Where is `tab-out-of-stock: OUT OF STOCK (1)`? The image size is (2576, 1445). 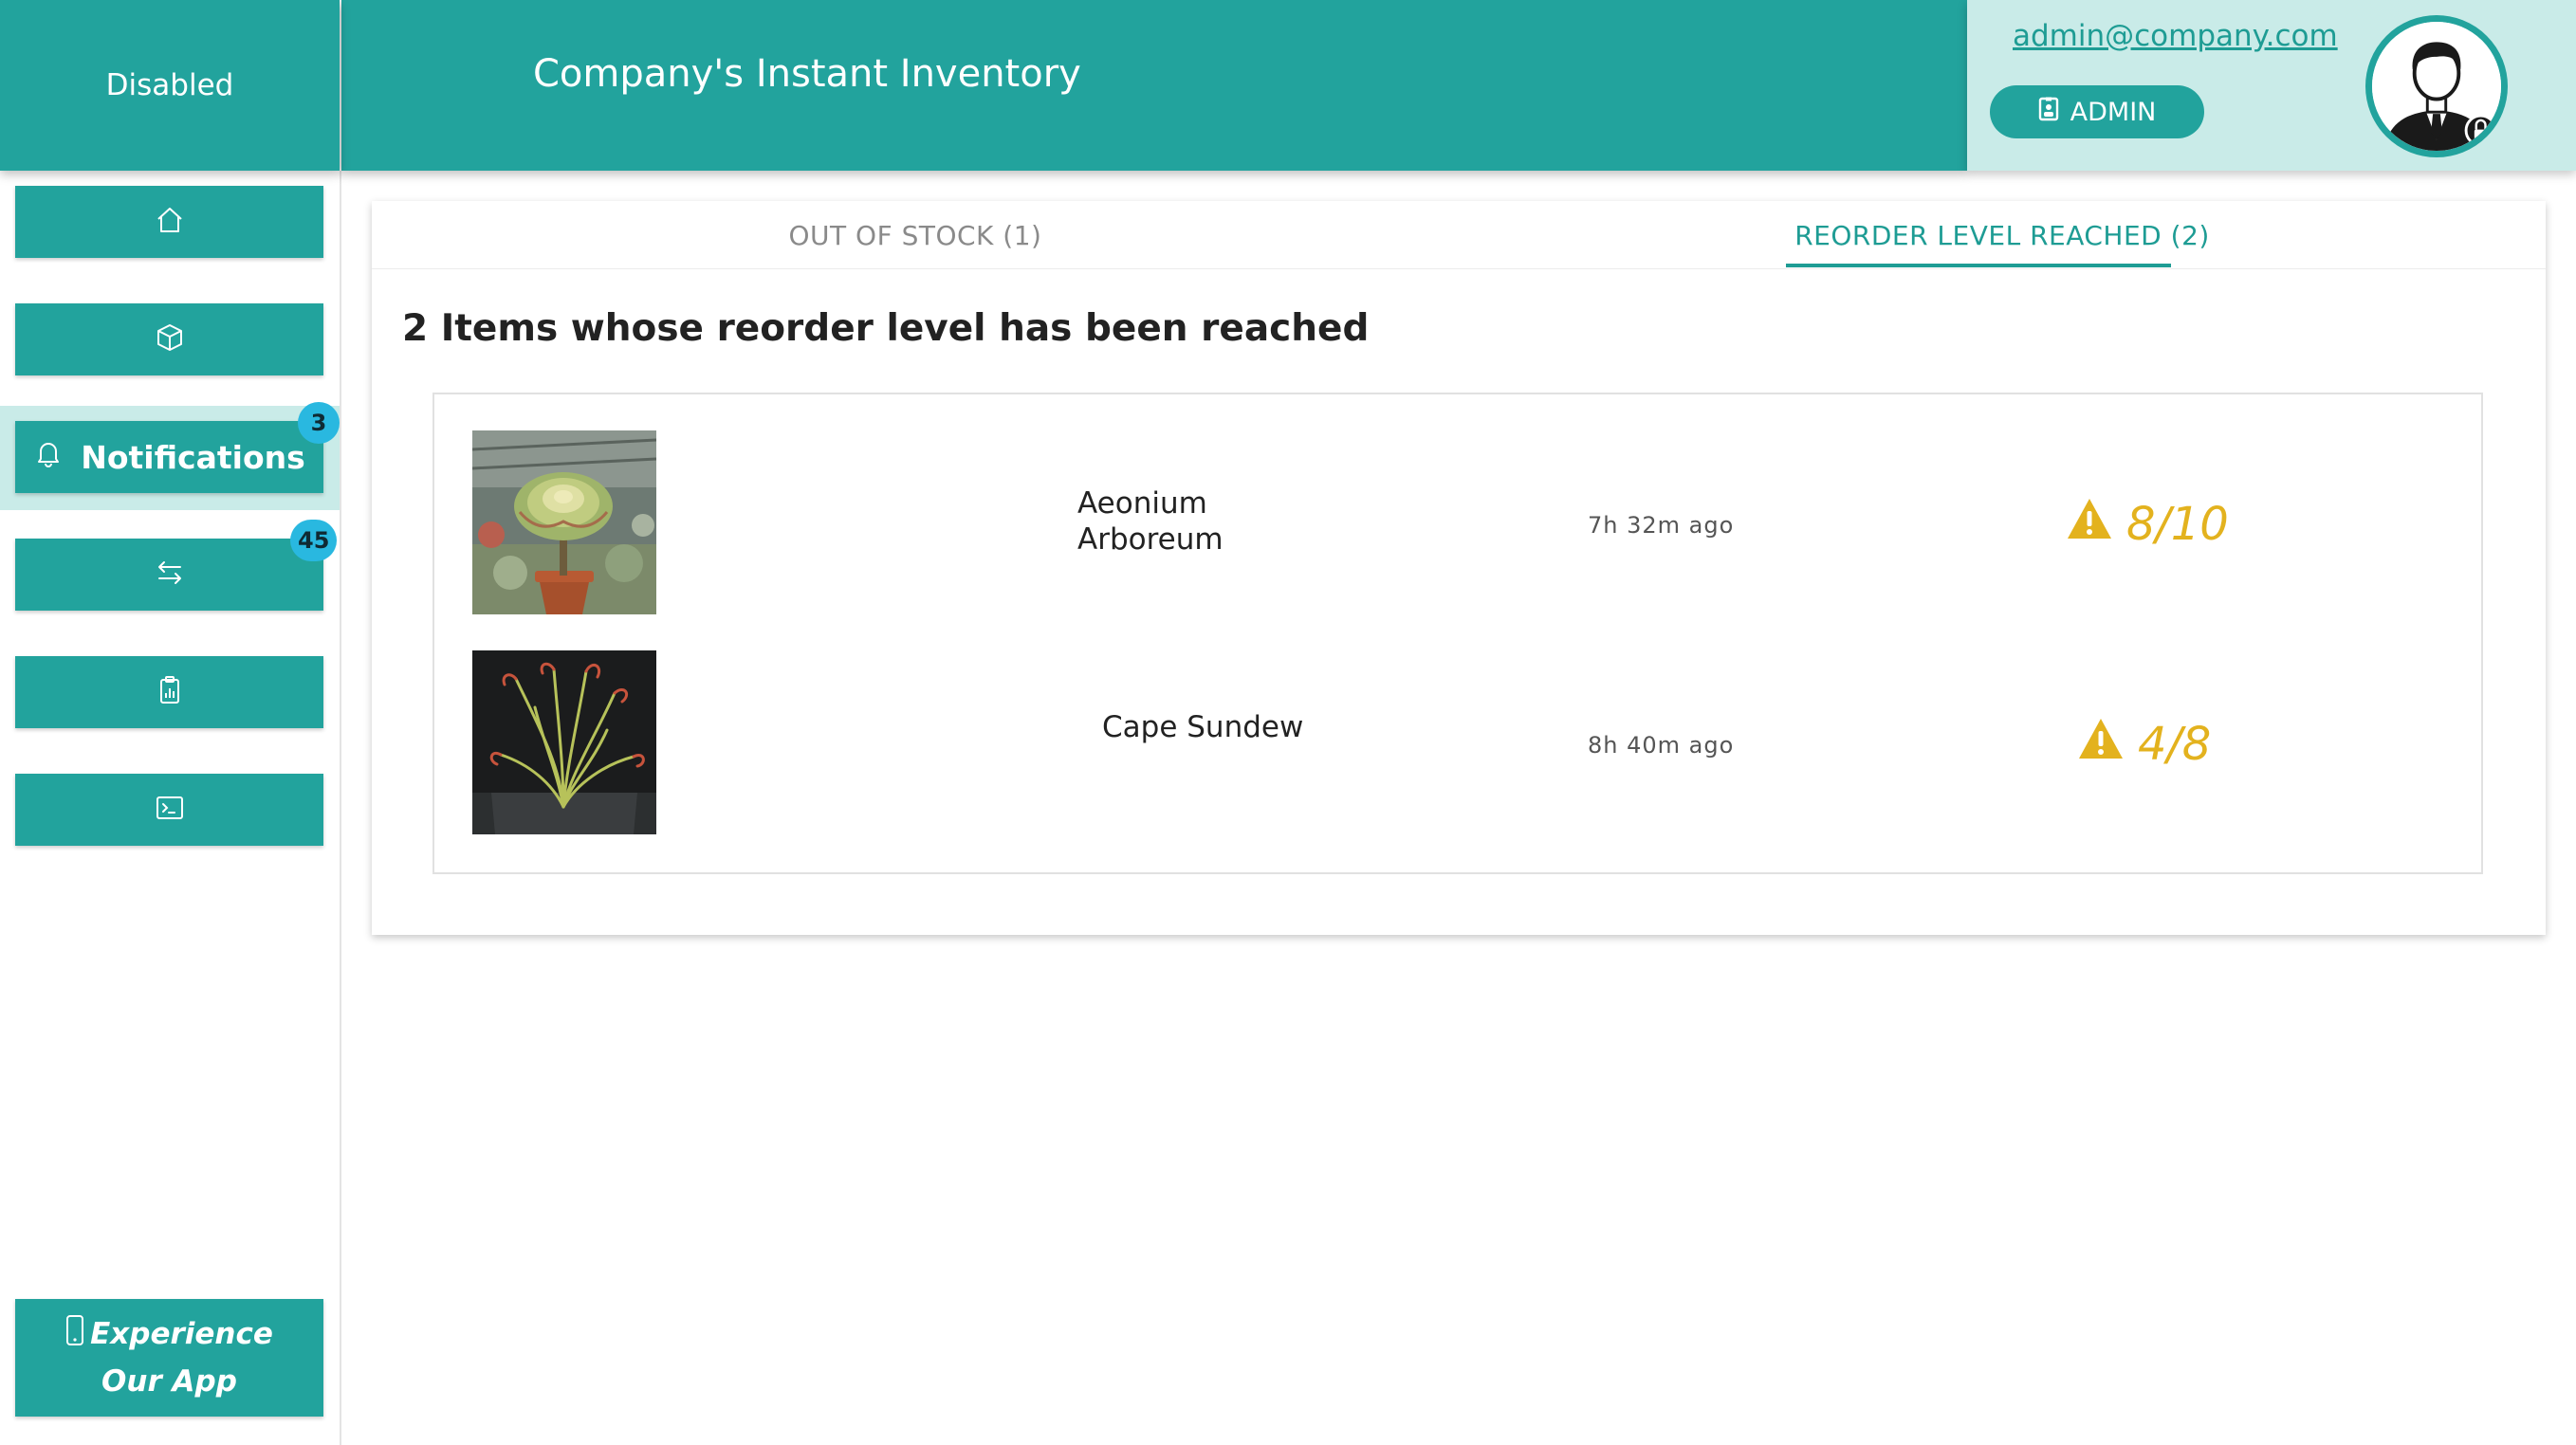
tab-out-of-stock: OUT OF STOCK (1) is located at coordinates (915, 235).